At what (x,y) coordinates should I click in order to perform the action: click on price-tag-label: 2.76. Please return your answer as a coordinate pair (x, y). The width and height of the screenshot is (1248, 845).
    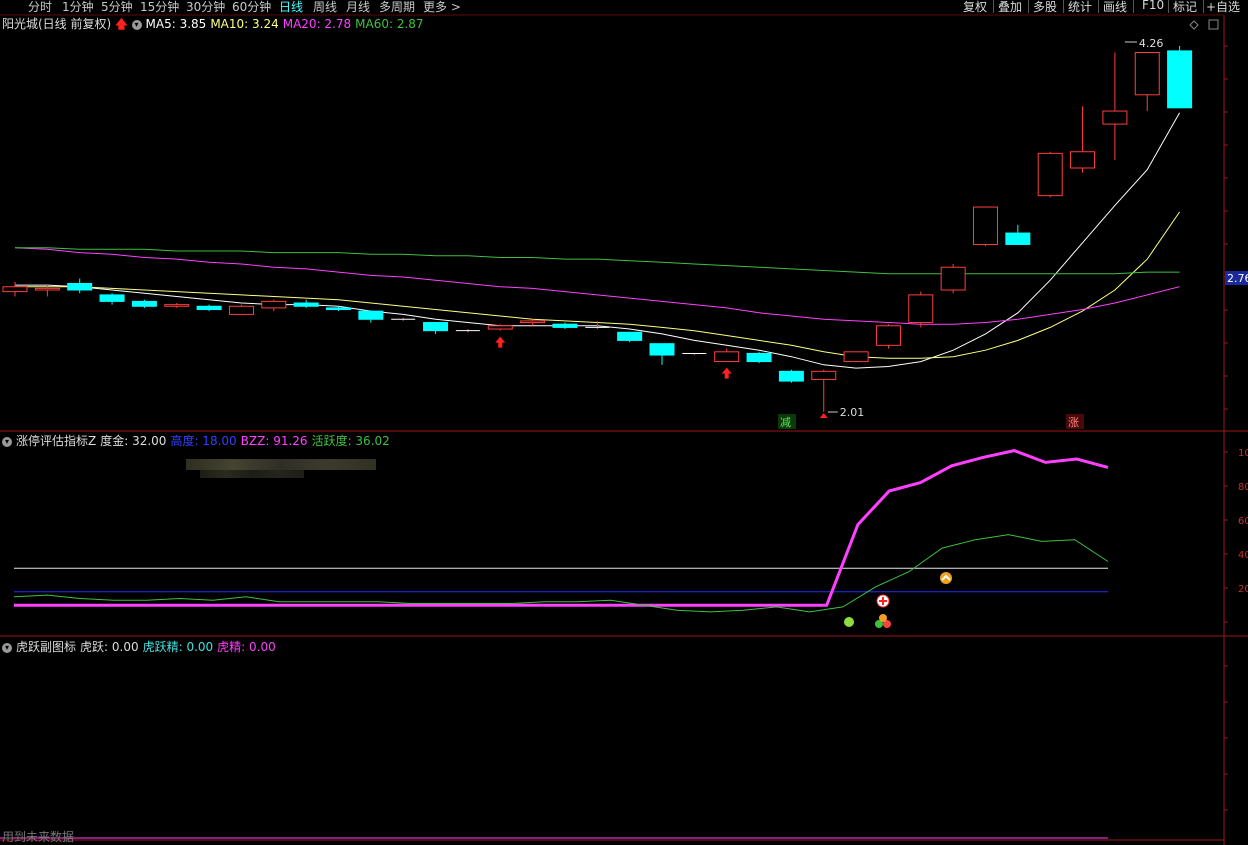
    Looking at the image, I should click on (1237, 278).